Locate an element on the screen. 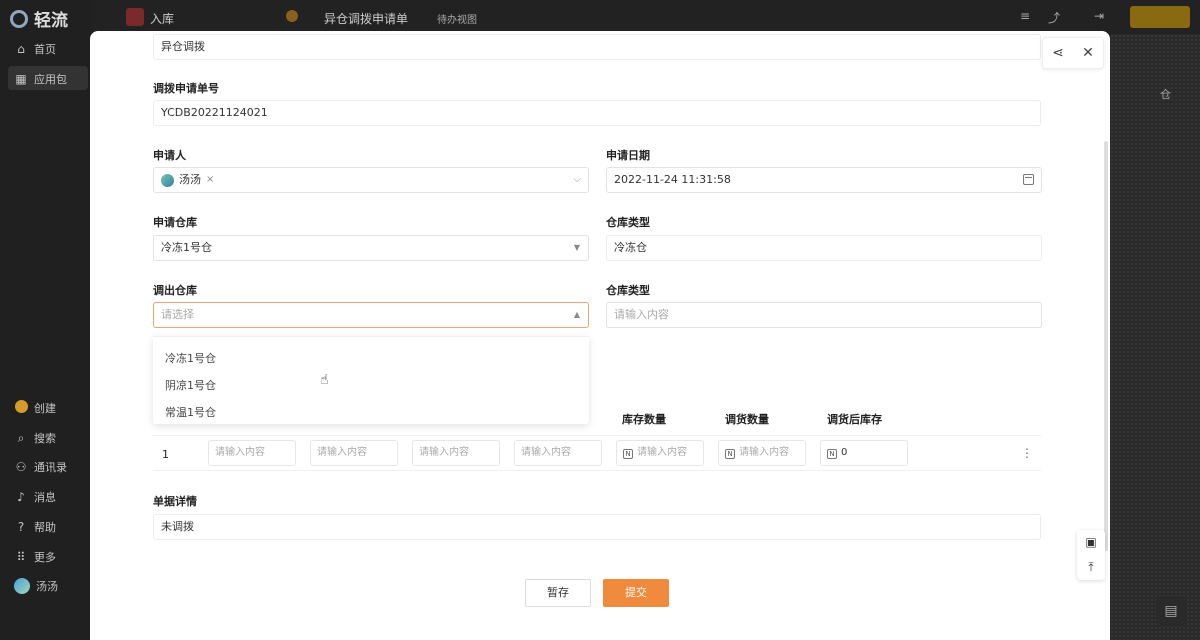 The image size is (1200, 640). bell-icon: ♪ is located at coordinates (21, 497).